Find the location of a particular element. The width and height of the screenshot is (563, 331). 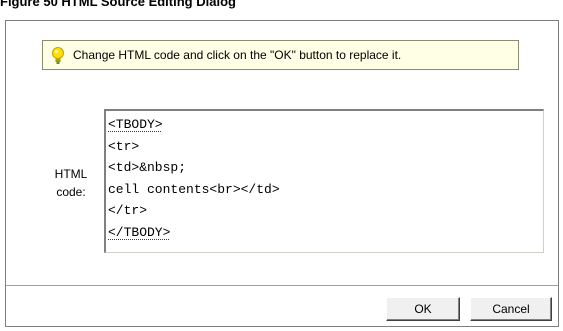

figure-caption: Figure 50 HTML Source Editing Dialog is located at coordinates (118, 4).